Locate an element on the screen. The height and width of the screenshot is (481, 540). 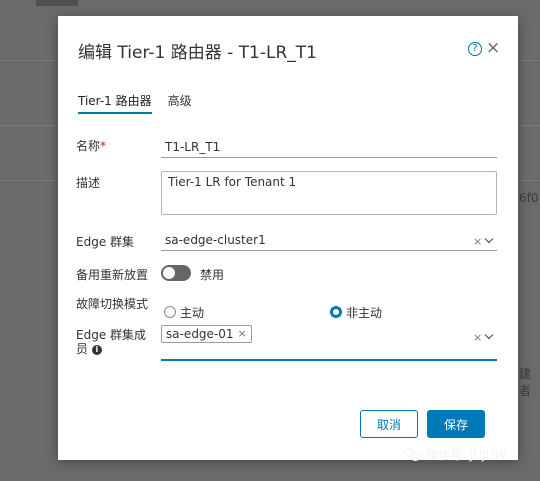
edge-cluster-select: sa-edge-cluster1 is located at coordinates (329, 241).